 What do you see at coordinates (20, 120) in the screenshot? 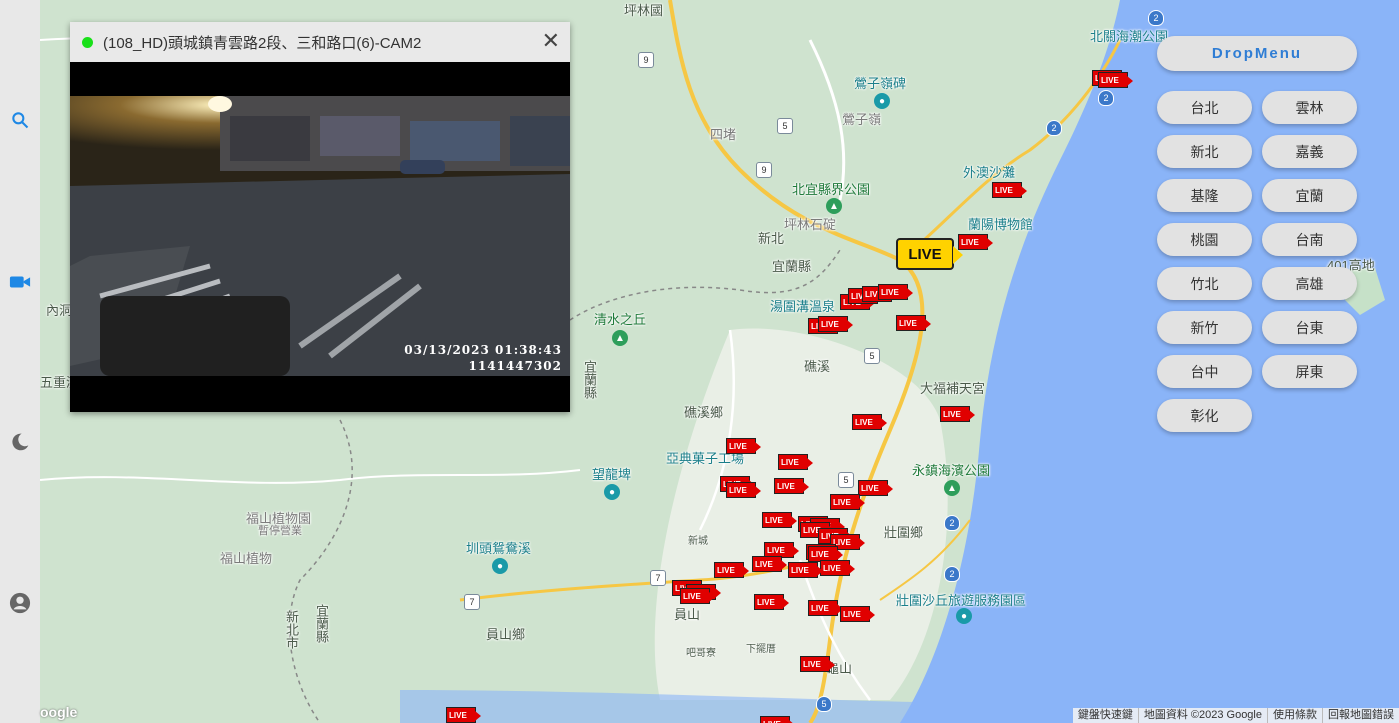
I see `search-icon` at bounding box center [20, 120].